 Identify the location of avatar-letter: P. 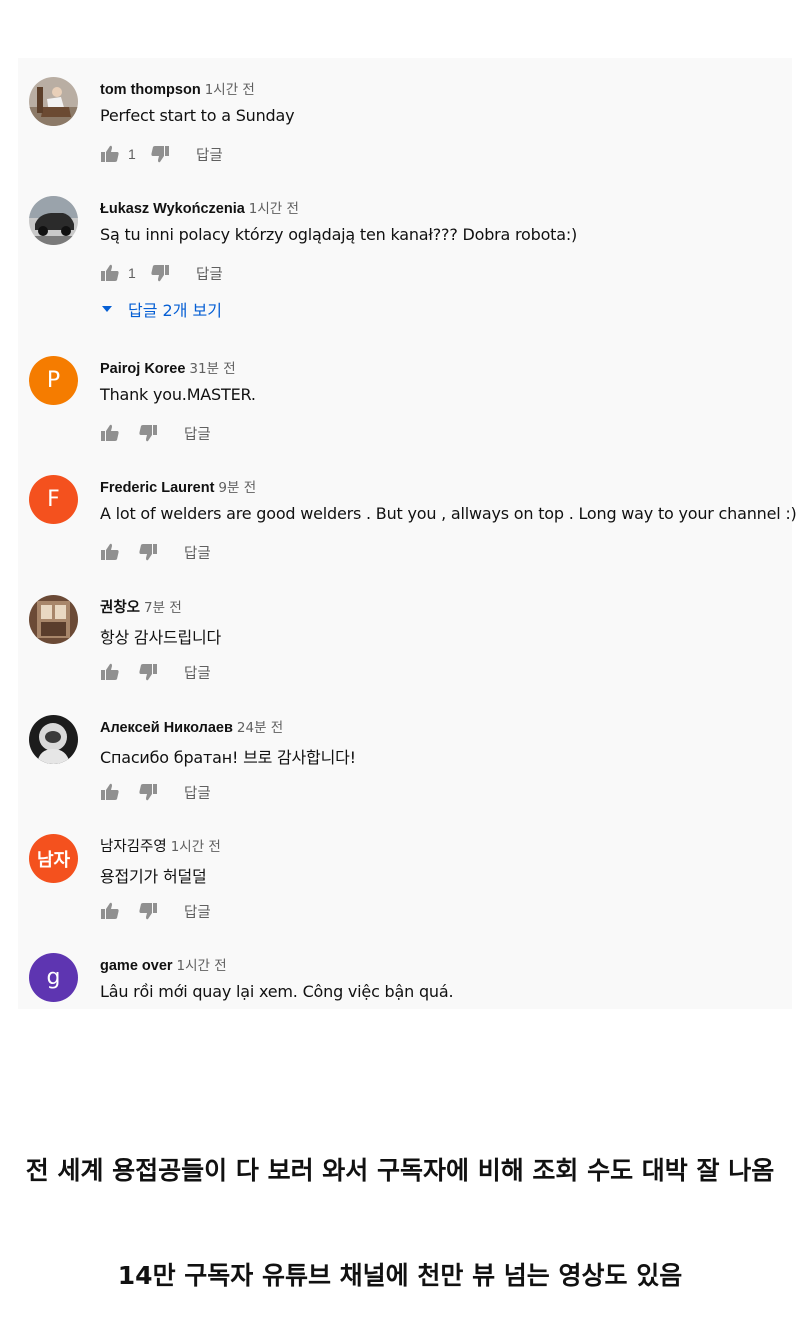
(53, 380).